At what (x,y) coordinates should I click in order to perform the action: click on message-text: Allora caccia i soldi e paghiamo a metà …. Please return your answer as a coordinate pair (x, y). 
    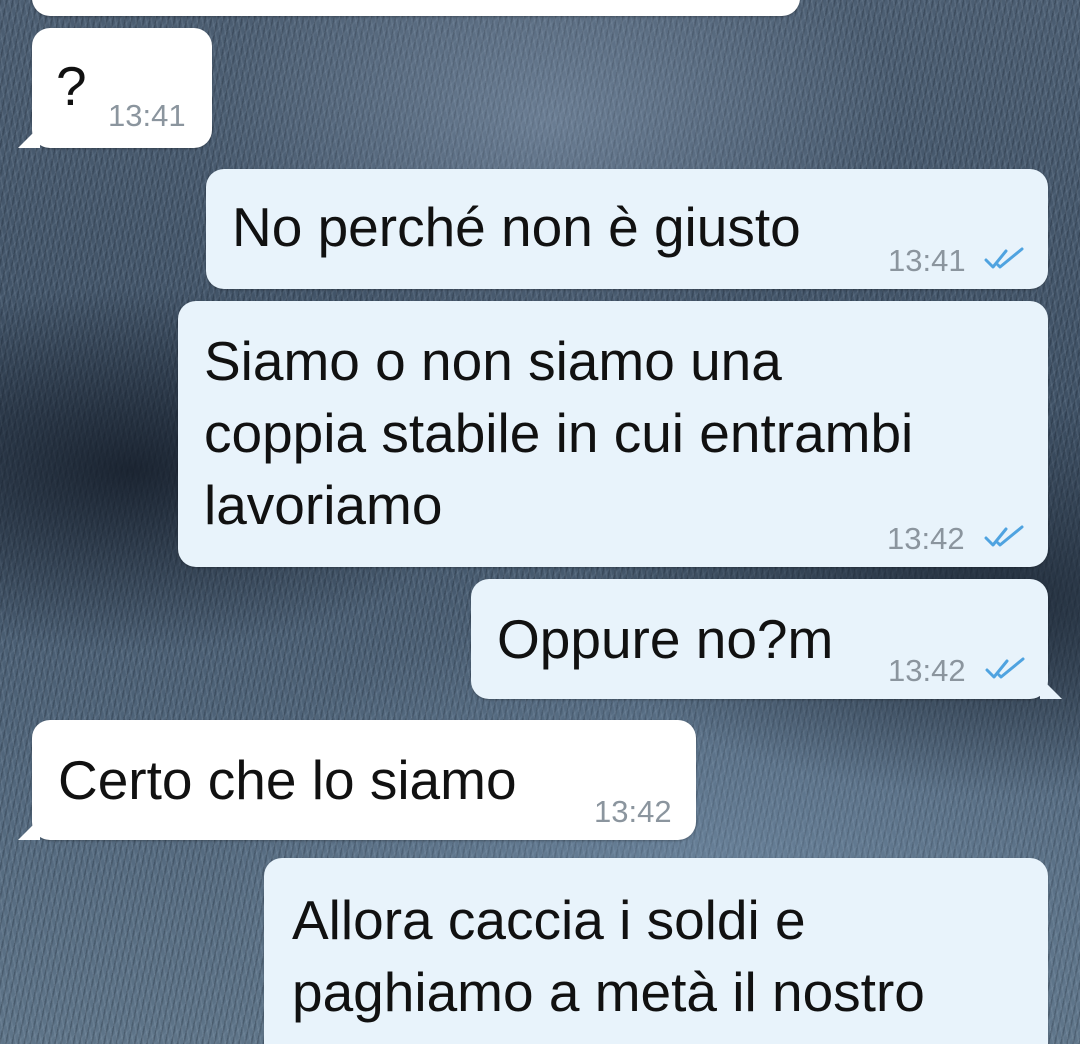
    Looking at the image, I should click on (608, 956).